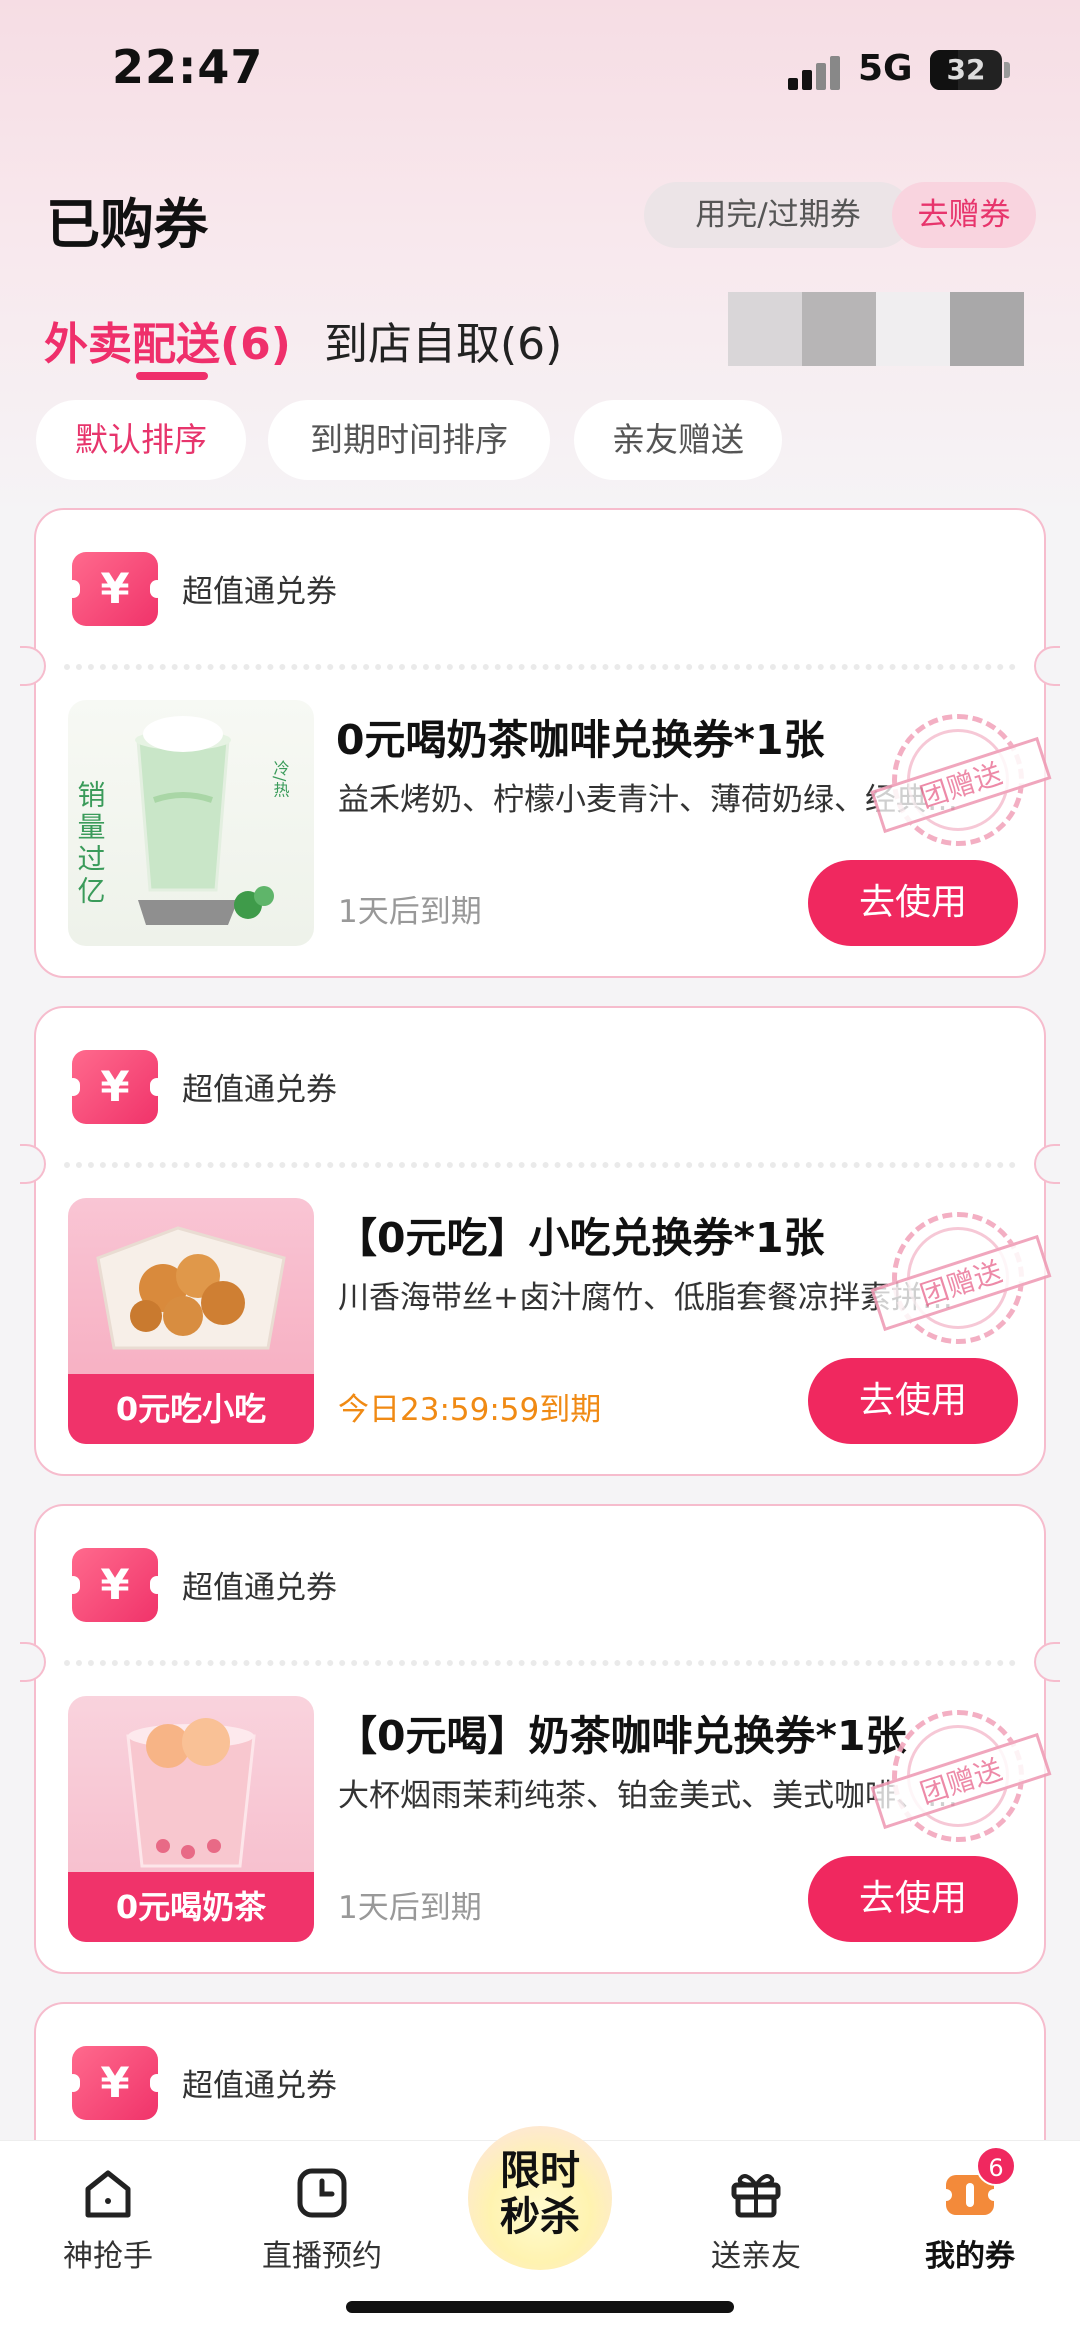 The height and width of the screenshot is (2337, 1080). What do you see at coordinates (621, 1736) in the screenshot?
I see `coupon-title: 【0元喝】奶茶咖啡兑换券*1张` at bounding box center [621, 1736].